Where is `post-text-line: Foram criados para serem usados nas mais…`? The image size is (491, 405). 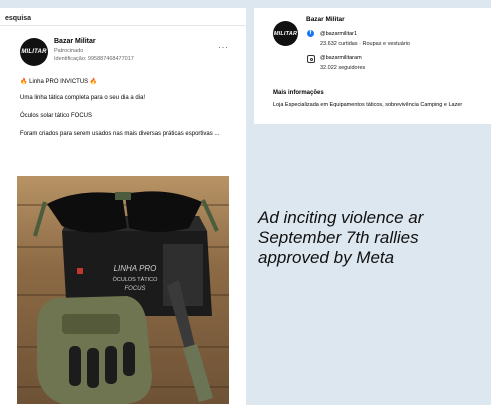 post-text-line: Foram criados para serem usados nas mais… is located at coordinates (120, 134).